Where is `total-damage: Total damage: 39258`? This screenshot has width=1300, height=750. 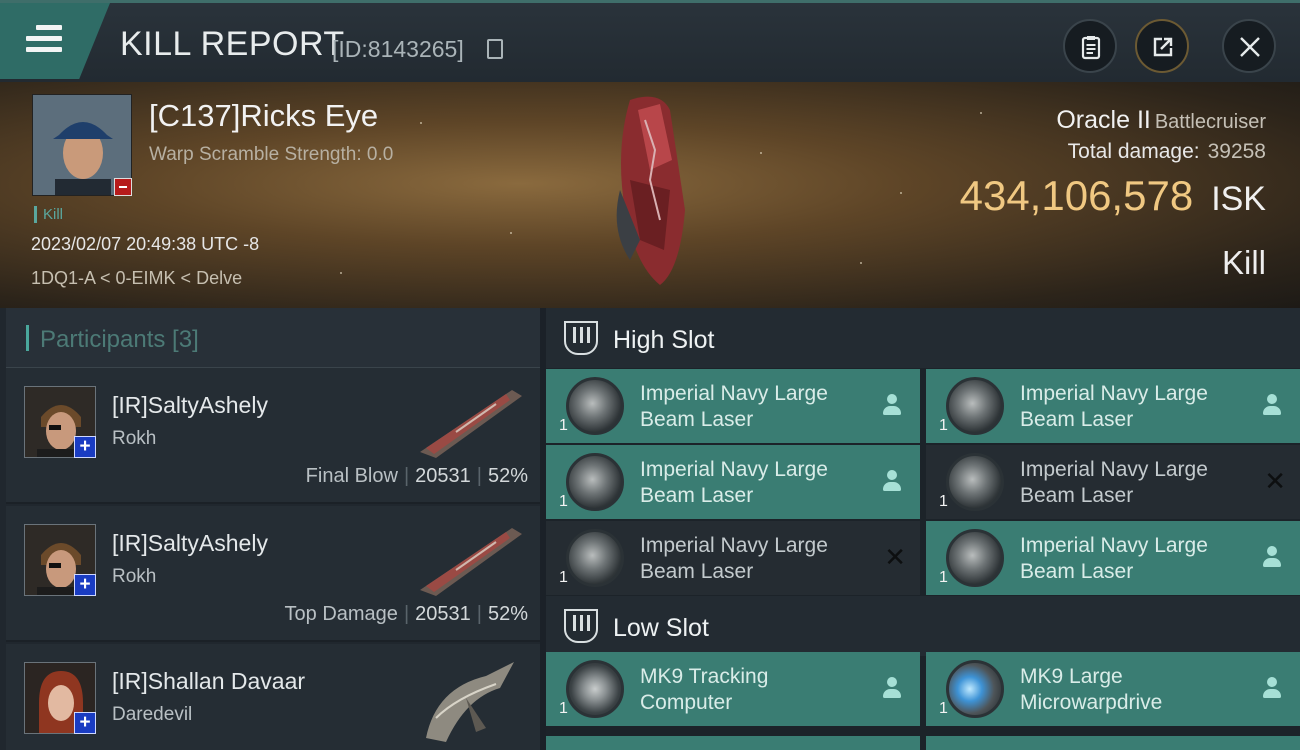 total-damage: Total damage: 39258 is located at coordinates (1167, 152).